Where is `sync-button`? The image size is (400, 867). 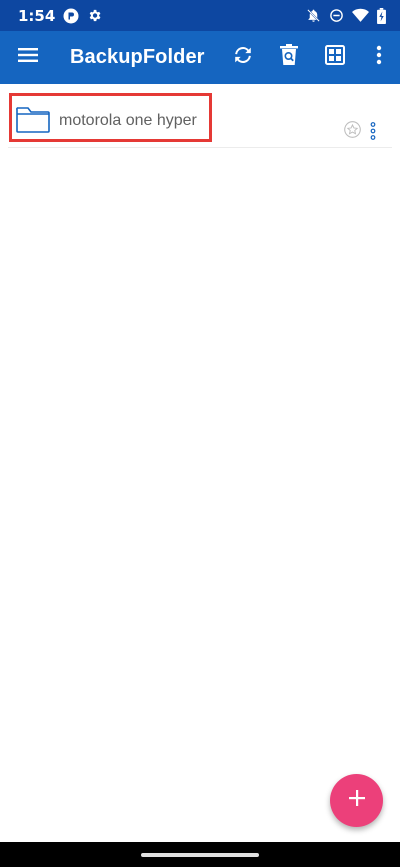 sync-button is located at coordinates (243, 57).